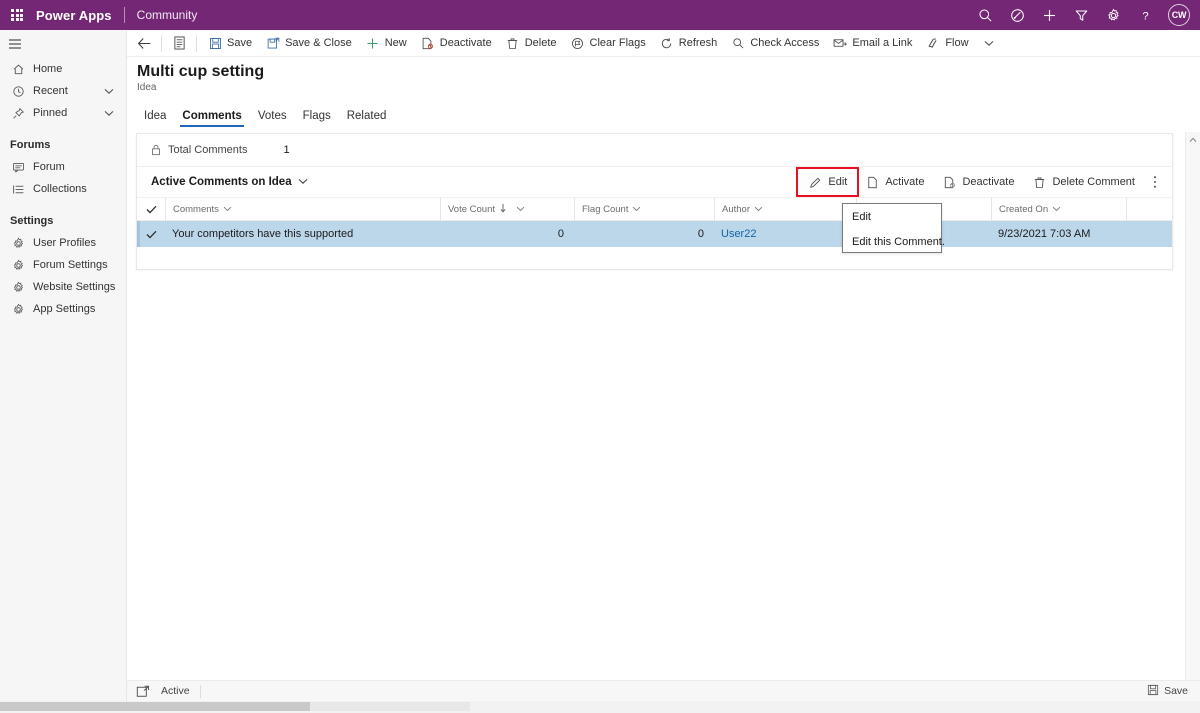  Describe the element at coordinates (1093, 182) in the screenshot. I see `command-label: Delete Comment` at that location.